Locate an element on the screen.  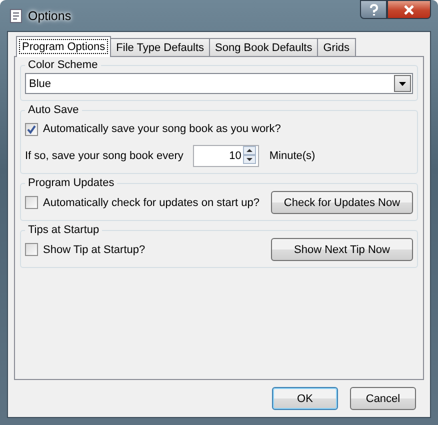
caret-icon is located at coordinates (402, 84).